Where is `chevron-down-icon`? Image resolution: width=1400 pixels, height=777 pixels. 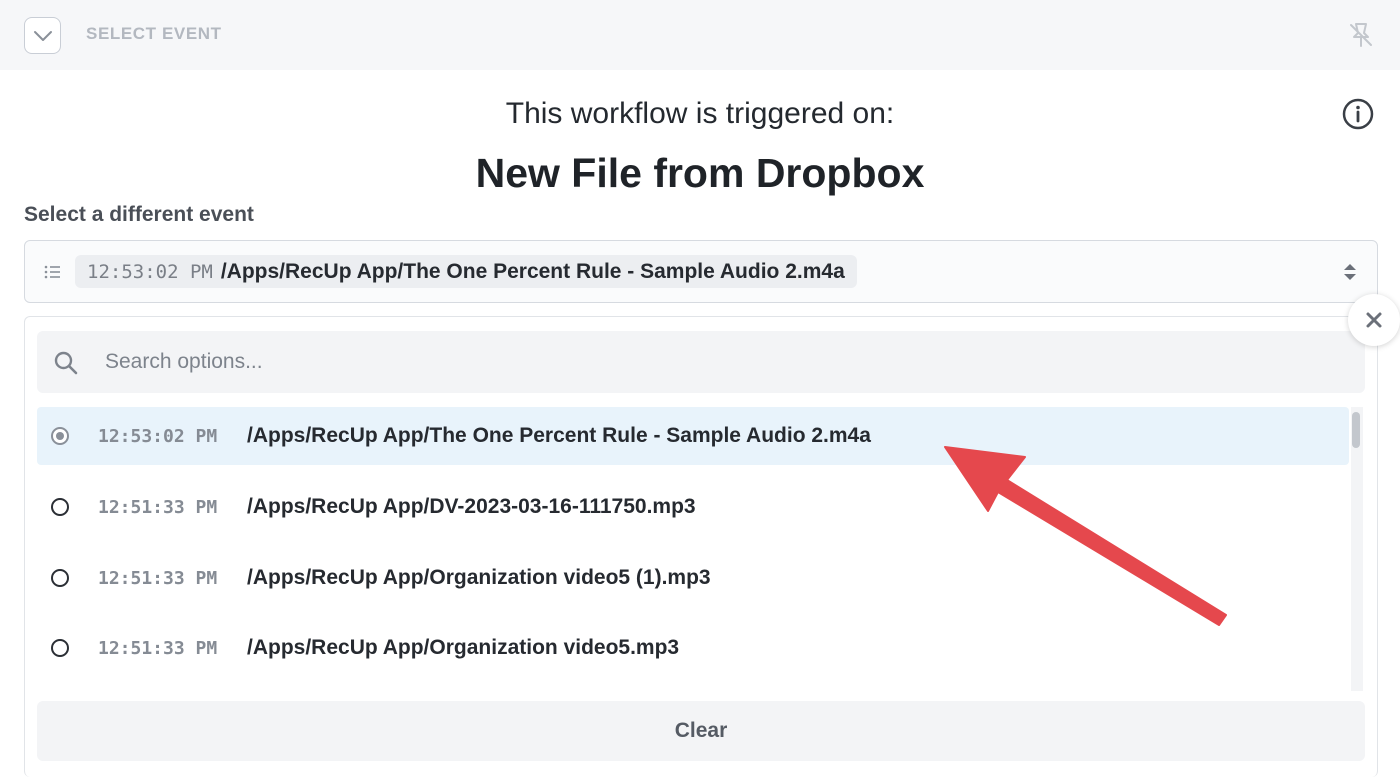
chevron-down-icon is located at coordinates (42, 35).